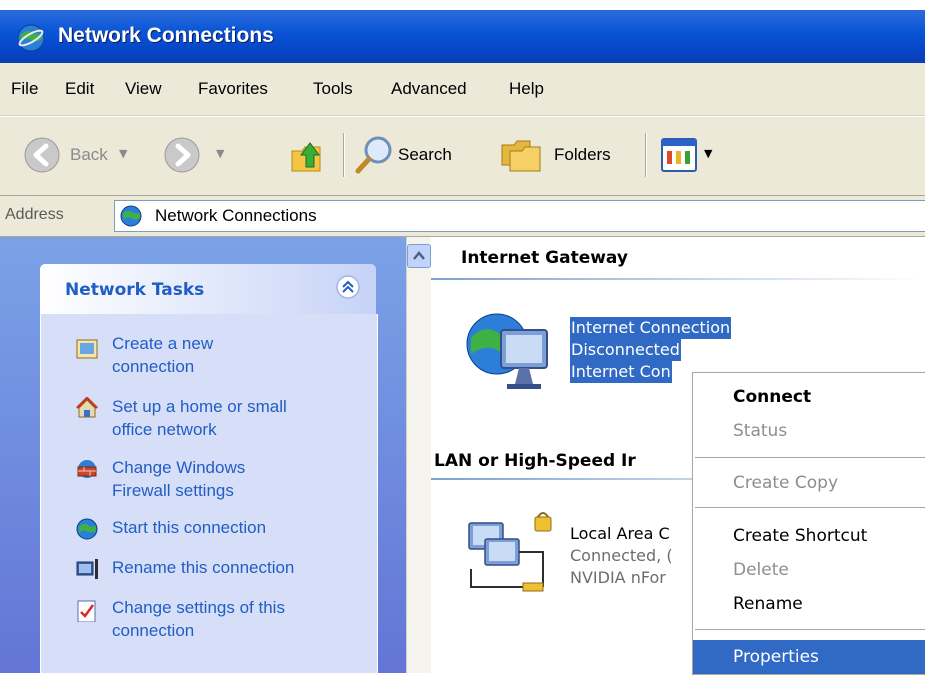 The image size is (925, 675). I want to click on menu-favorites: Favorites, so click(233, 89).